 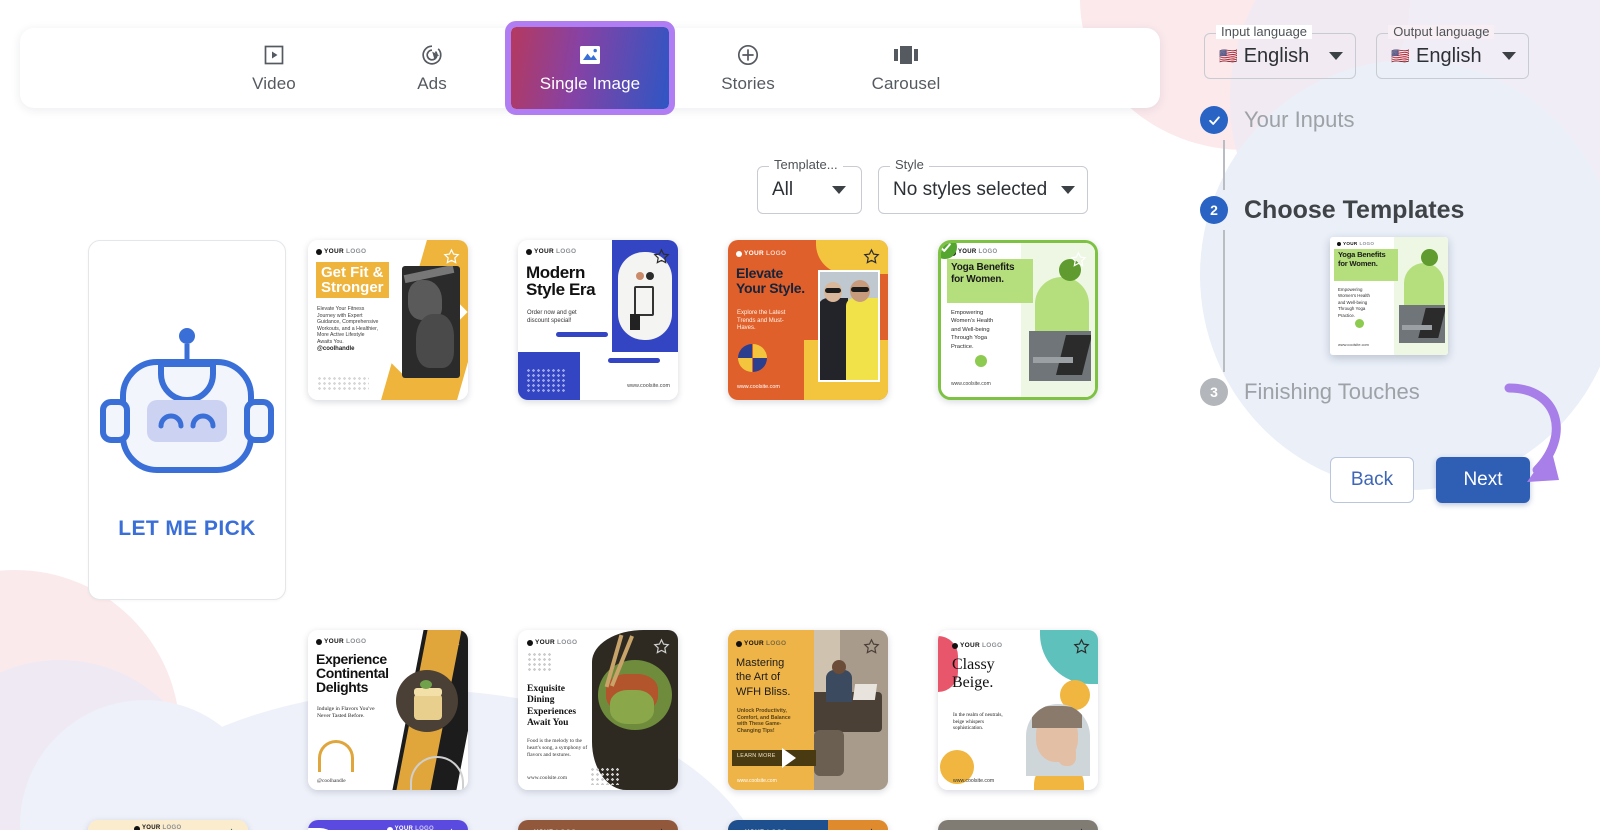 What do you see at coordinates (432, 68) in the screenshot?
I see `tab-ads: Ads` at bounding box center [432, 68].